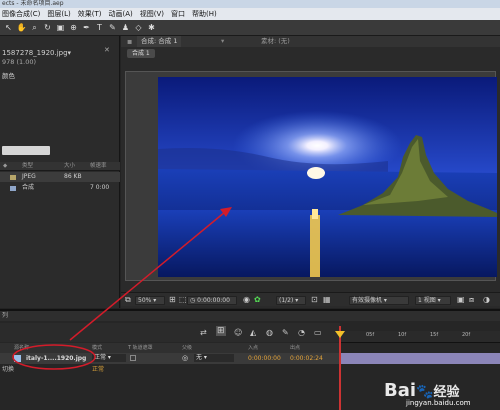 The height and width of the screenshot is (410, 500). I want to click on text-tool-icon: T, so click(99, 27).